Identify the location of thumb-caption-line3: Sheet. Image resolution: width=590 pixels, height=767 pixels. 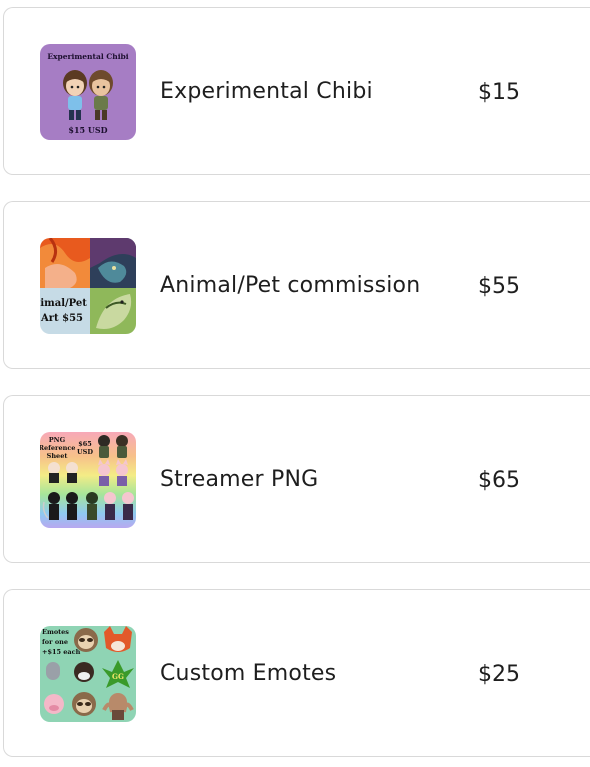
(57, 456).